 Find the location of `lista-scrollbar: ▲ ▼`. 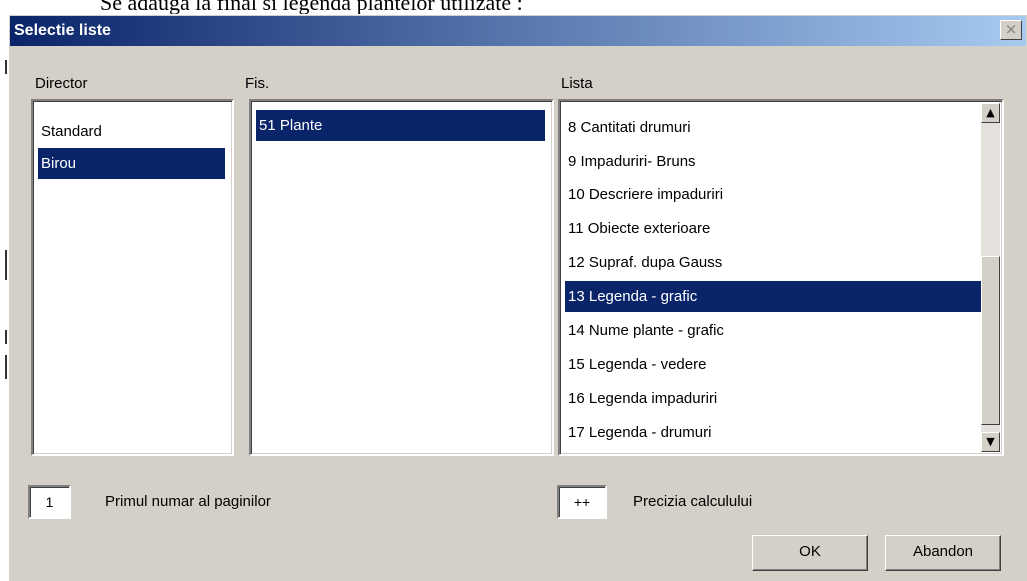

lista-scrollbar: ▲ ▼ is located at coordinates (990, 277).